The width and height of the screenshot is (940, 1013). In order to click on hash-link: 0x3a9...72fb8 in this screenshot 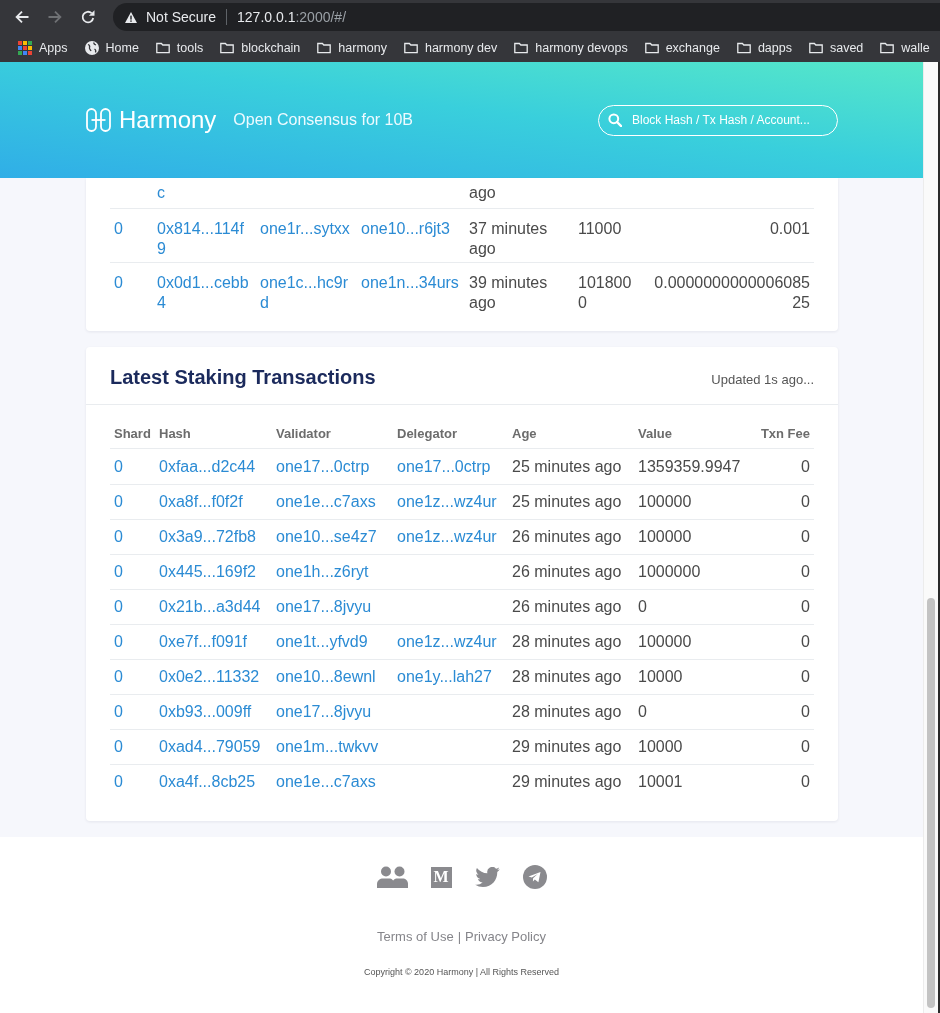, I will do `click(217, 537)`.